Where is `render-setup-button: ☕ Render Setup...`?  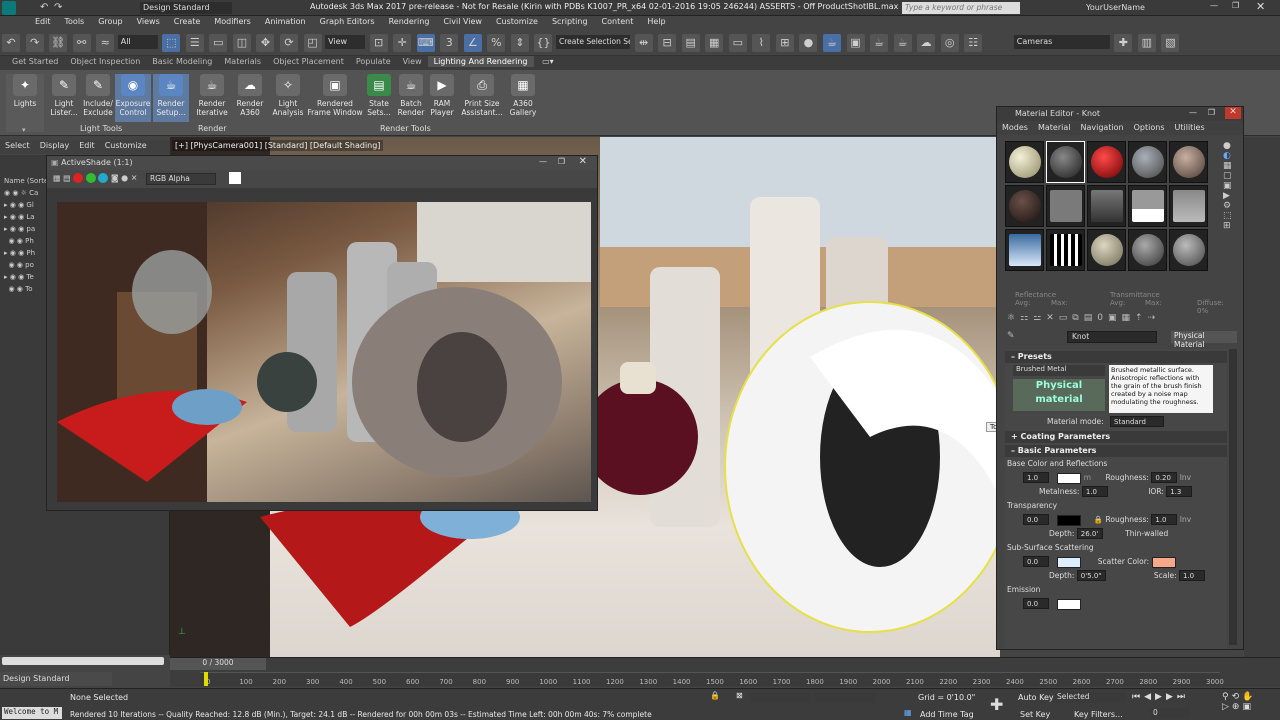 render-setup-button: ☕ Render Setup... is located at coordinates (171, 98).